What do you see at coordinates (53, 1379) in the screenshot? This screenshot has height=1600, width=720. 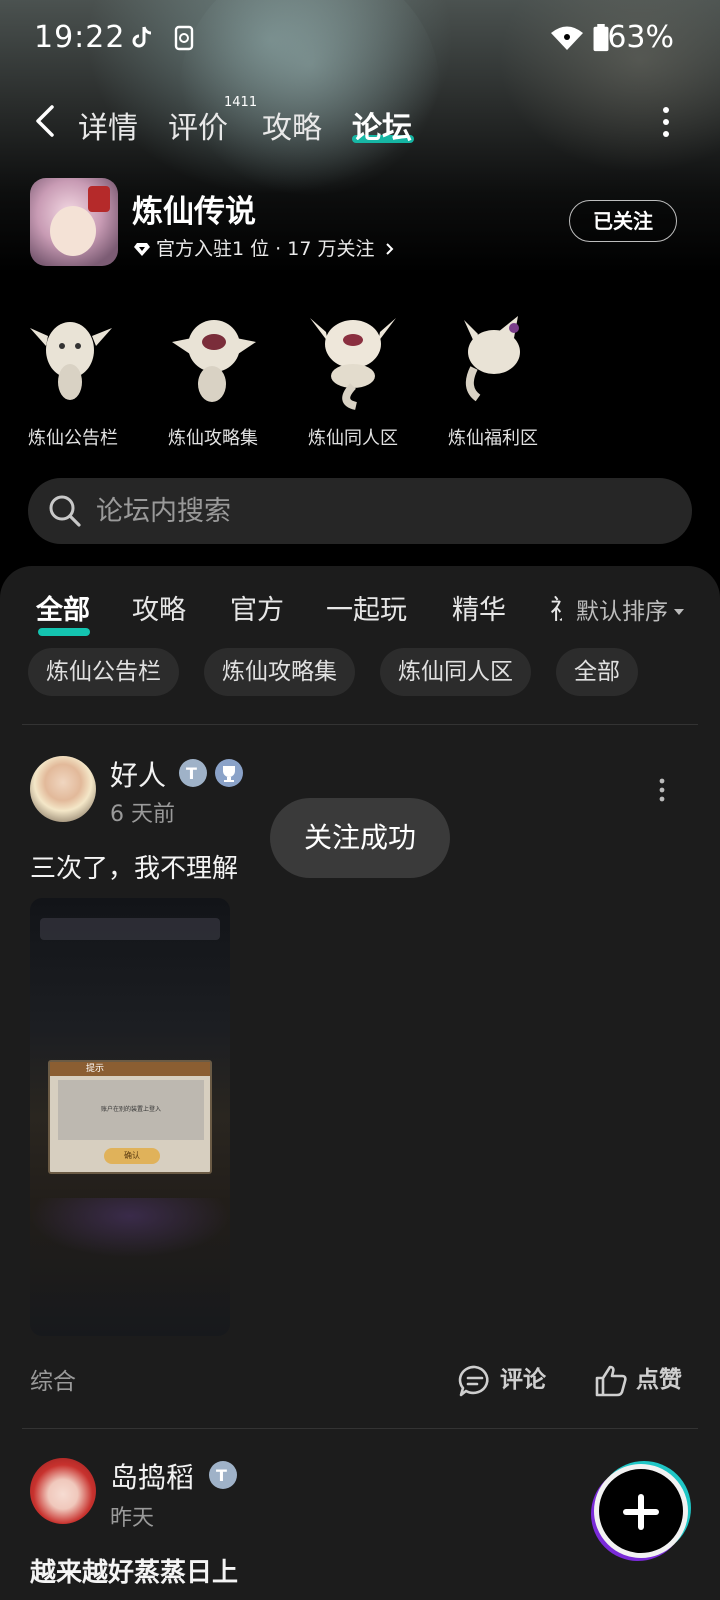 I see `post-category: 综合` at bounding box center [53, 1379].